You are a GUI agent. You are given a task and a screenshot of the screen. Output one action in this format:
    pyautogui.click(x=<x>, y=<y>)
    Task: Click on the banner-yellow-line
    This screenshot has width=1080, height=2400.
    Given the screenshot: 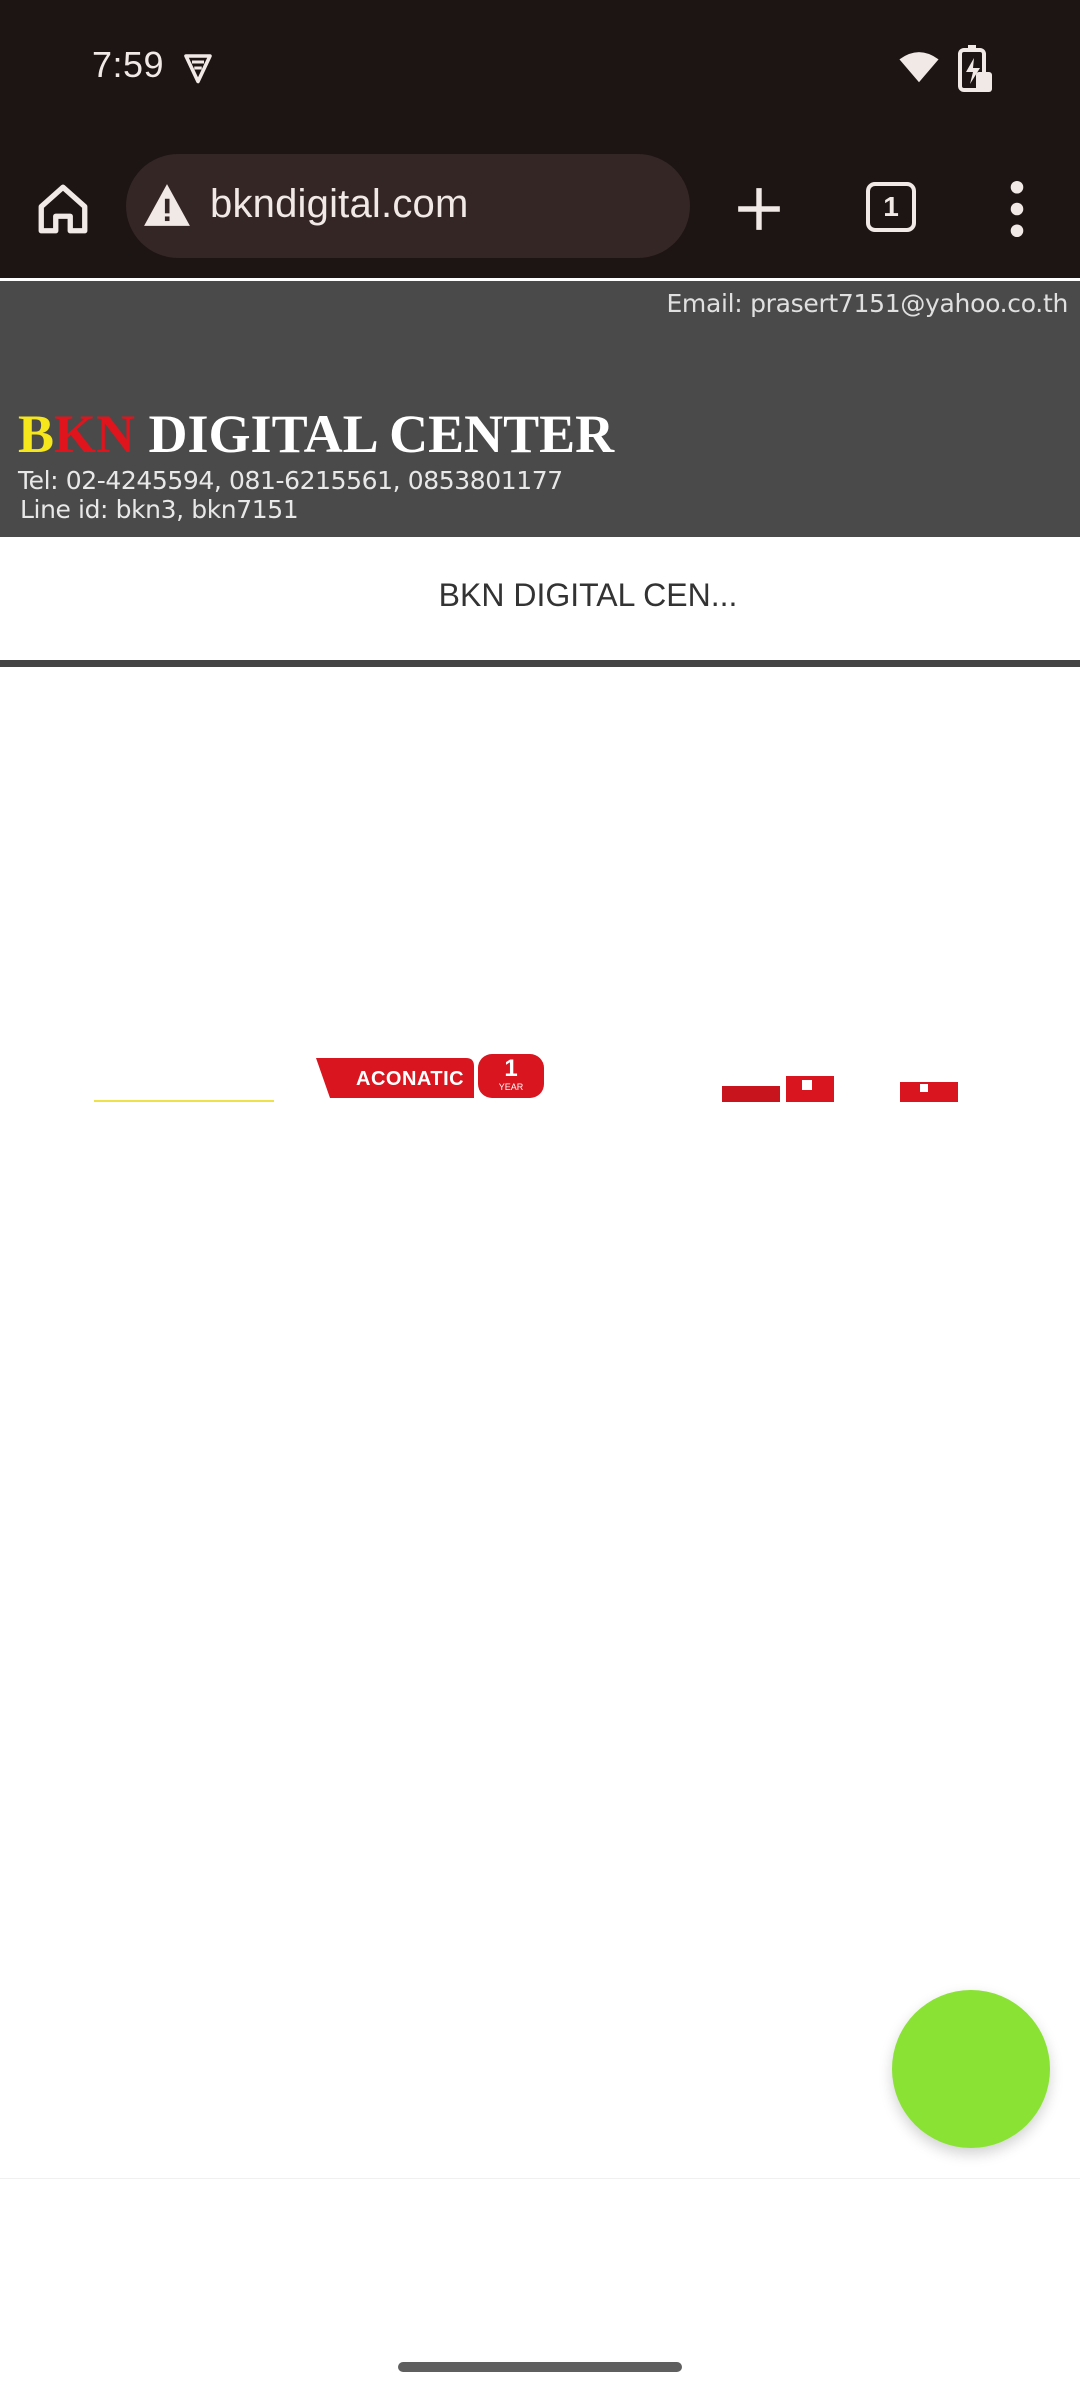 What is the action you would take?
    pyautogui.click(x=184, y=1101)
    